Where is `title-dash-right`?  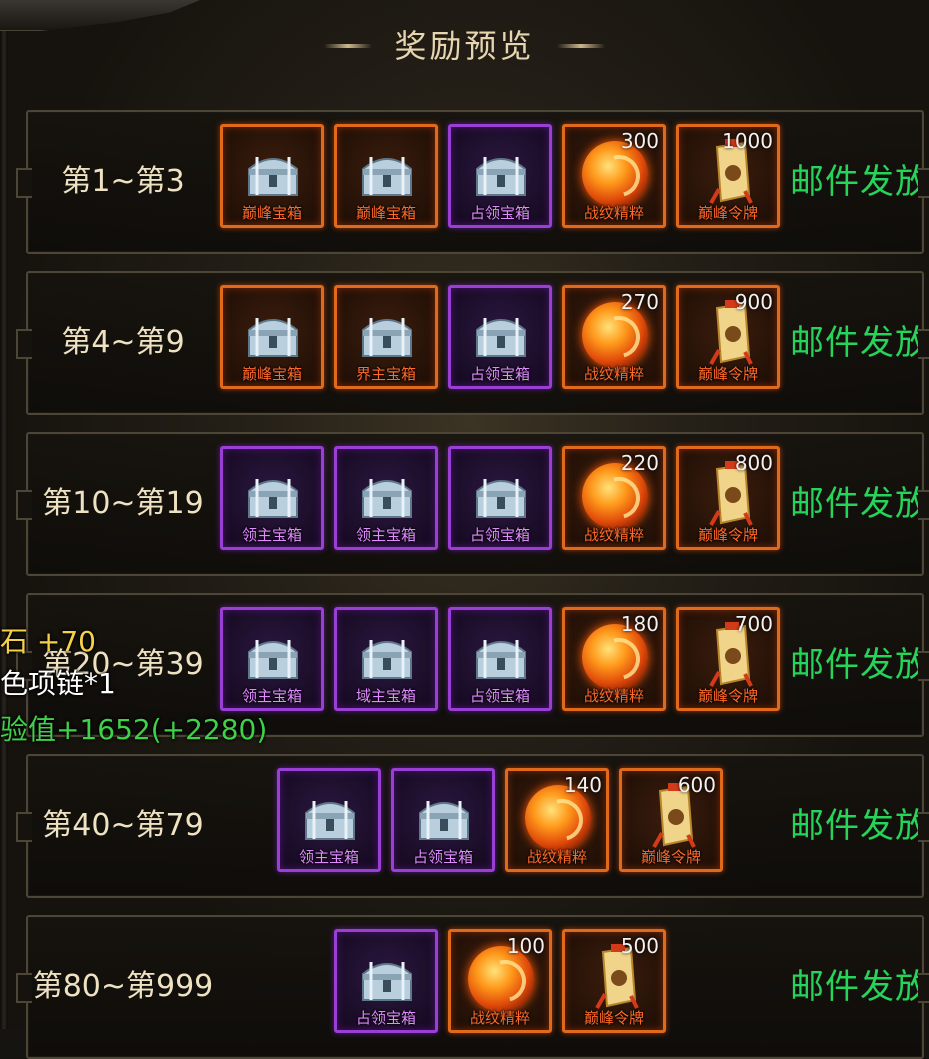 title-dash-right is located at coordinates (580, 46).